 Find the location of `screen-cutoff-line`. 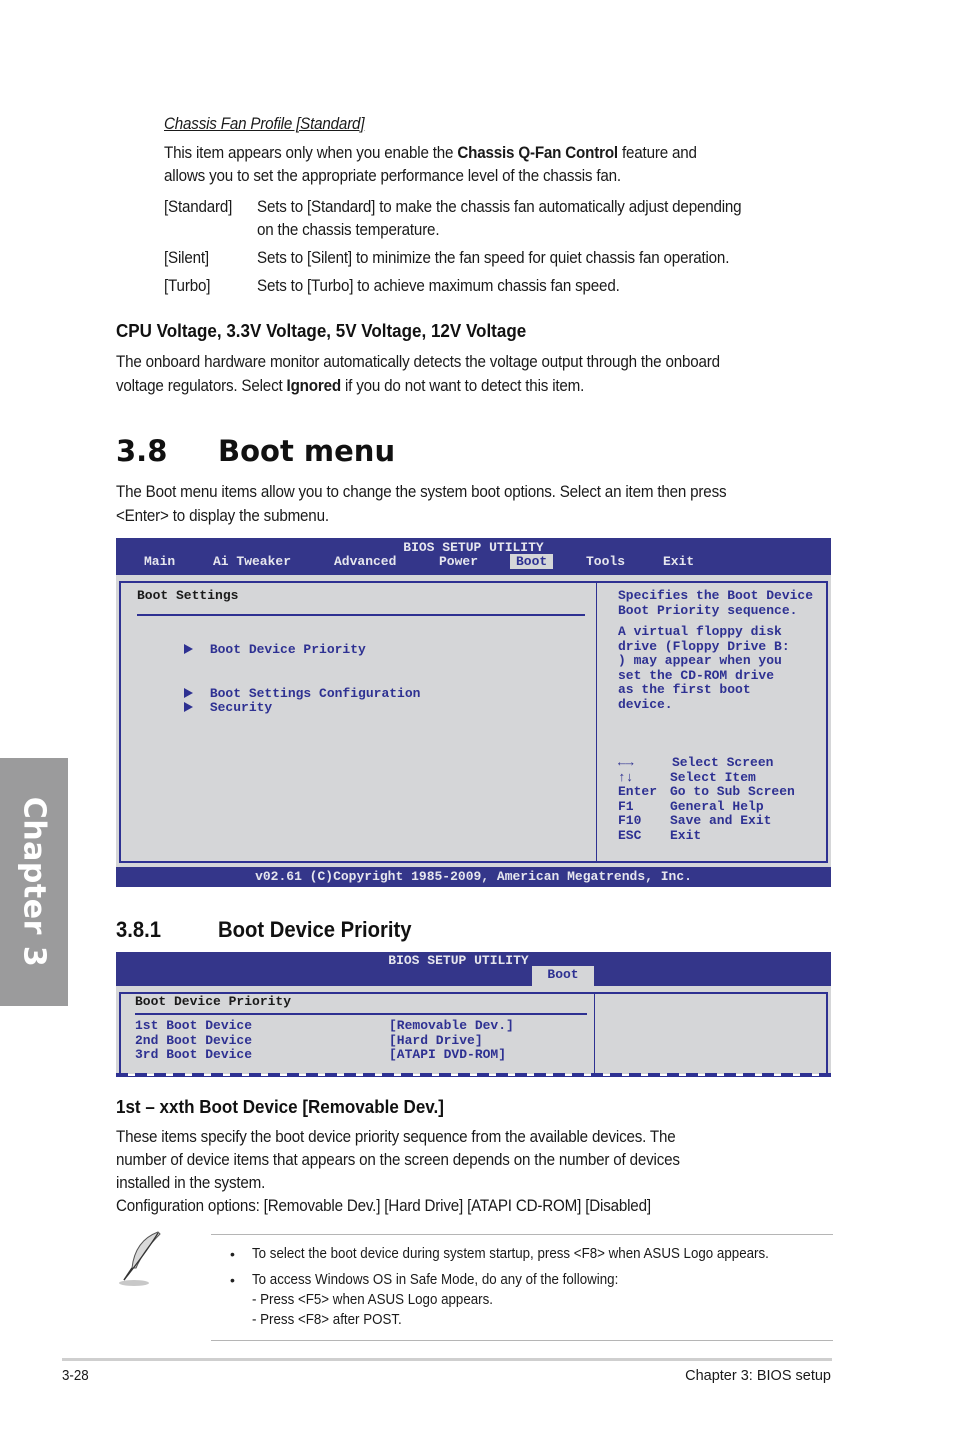

screen-cutoff-line is located at coordinates (473, 1076).